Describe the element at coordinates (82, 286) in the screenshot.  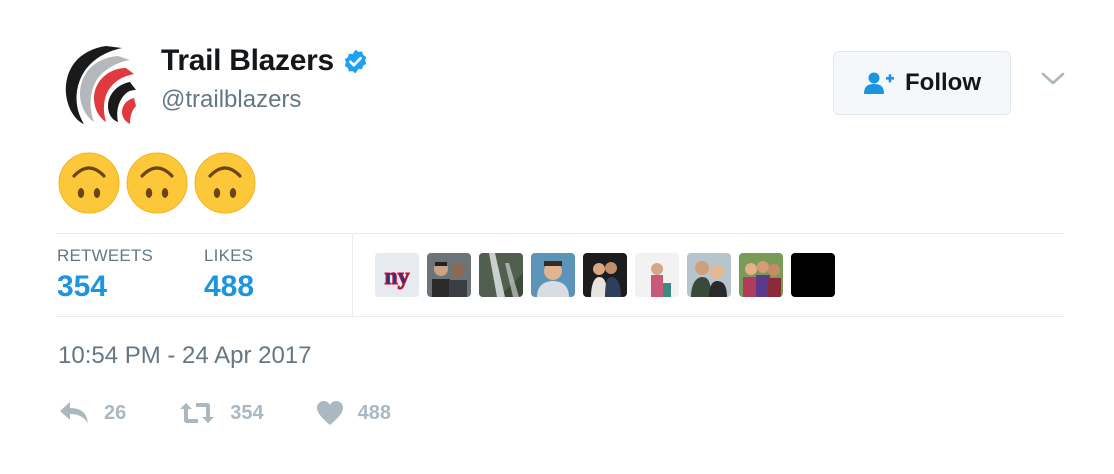
I see `retweets-count: 354` at that location.